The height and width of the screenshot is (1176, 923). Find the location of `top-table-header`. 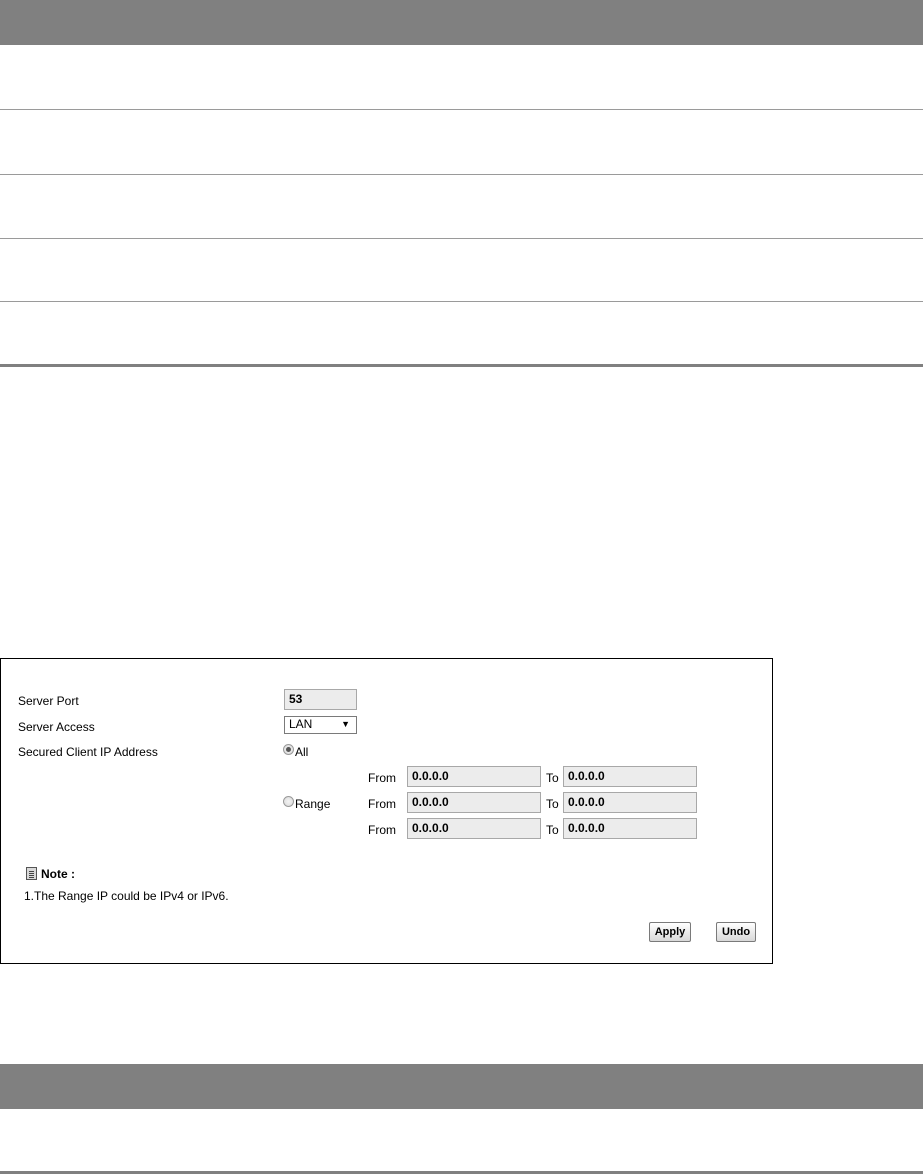

top-table-header is located at coordinates (461, 22).